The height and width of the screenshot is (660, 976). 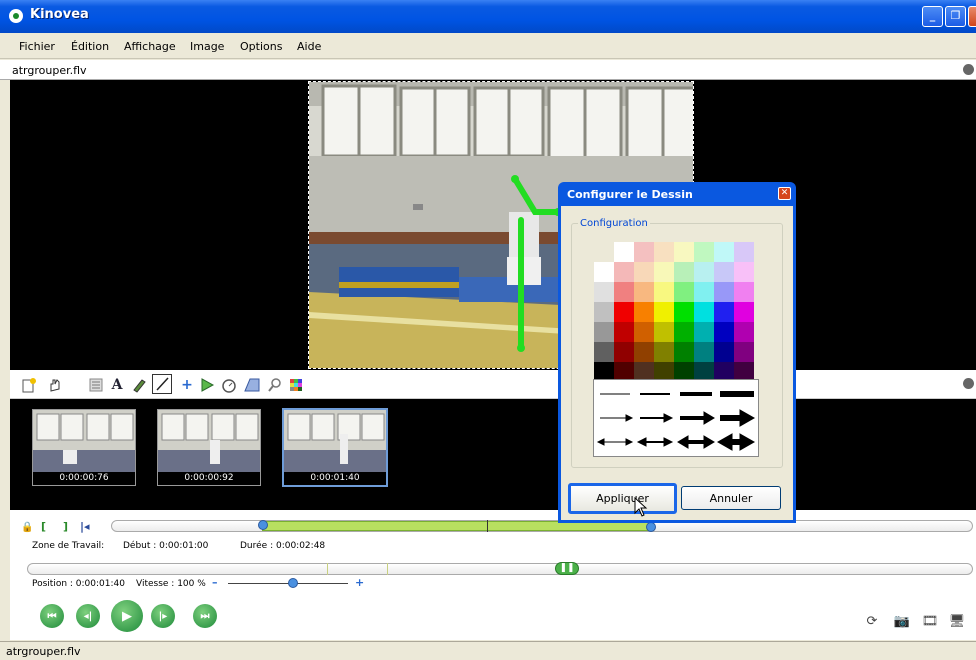 What do you see at coordinates (252, 385) in the screenshot?
I see `grid-tool-icon` at bounding box center [252, 385].